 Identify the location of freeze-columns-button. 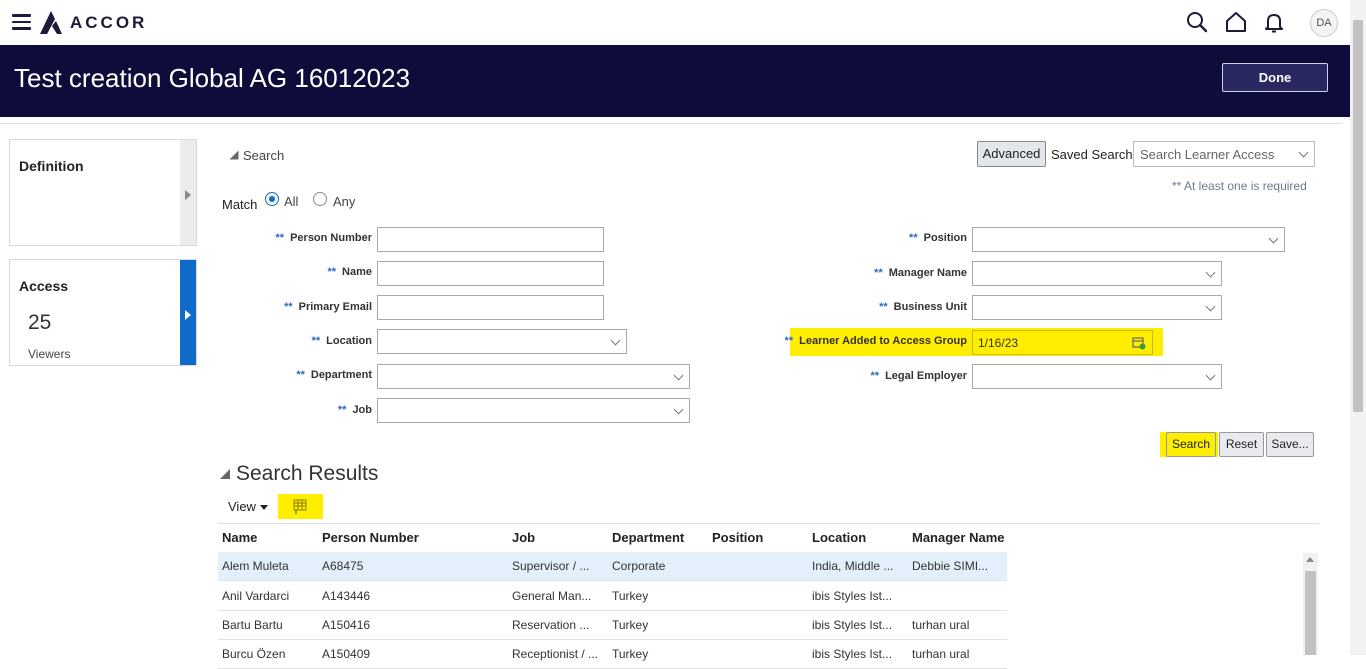
(300, 506).